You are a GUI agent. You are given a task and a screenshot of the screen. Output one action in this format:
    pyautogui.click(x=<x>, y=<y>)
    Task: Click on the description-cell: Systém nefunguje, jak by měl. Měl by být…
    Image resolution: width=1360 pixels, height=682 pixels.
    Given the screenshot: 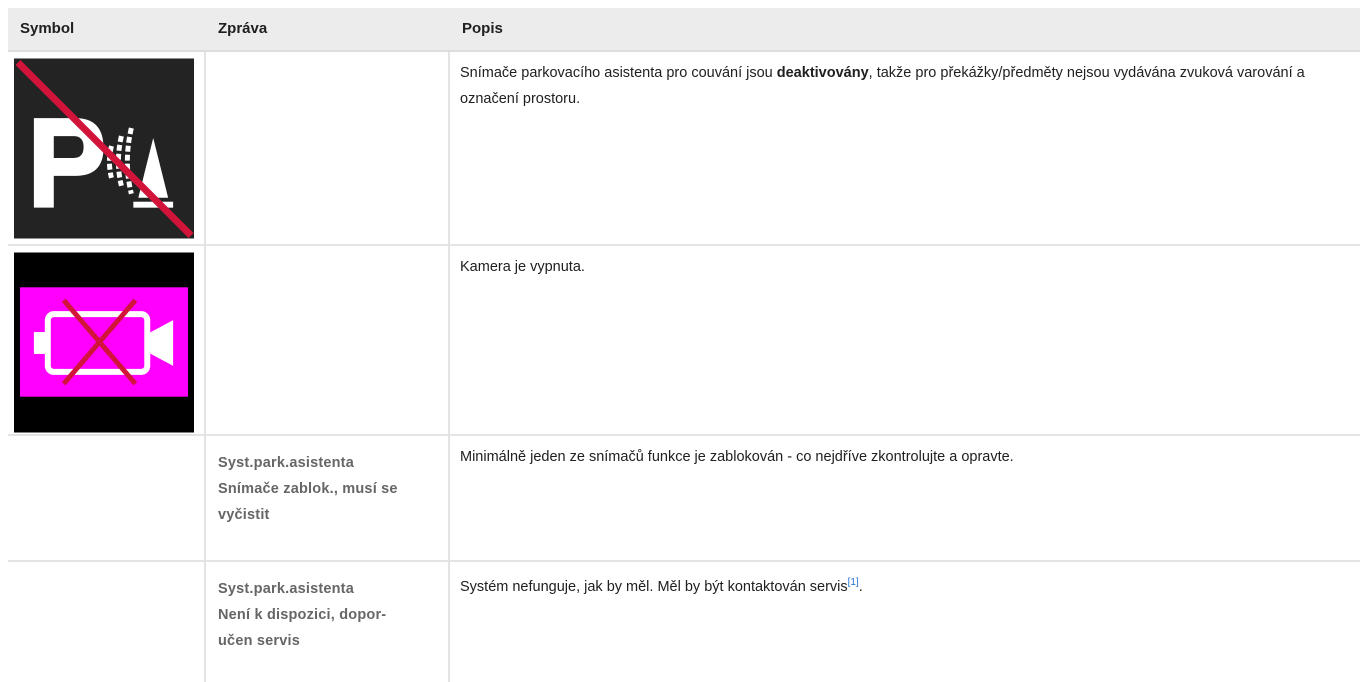 What is the action you would take?
    pyautogui.click(x=661, y=586)
    